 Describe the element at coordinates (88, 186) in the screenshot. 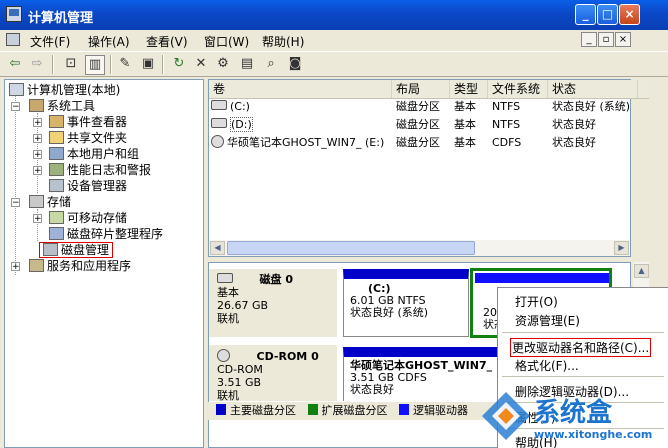

I see `tree-item-device-manager: 设备管理器` at that location.